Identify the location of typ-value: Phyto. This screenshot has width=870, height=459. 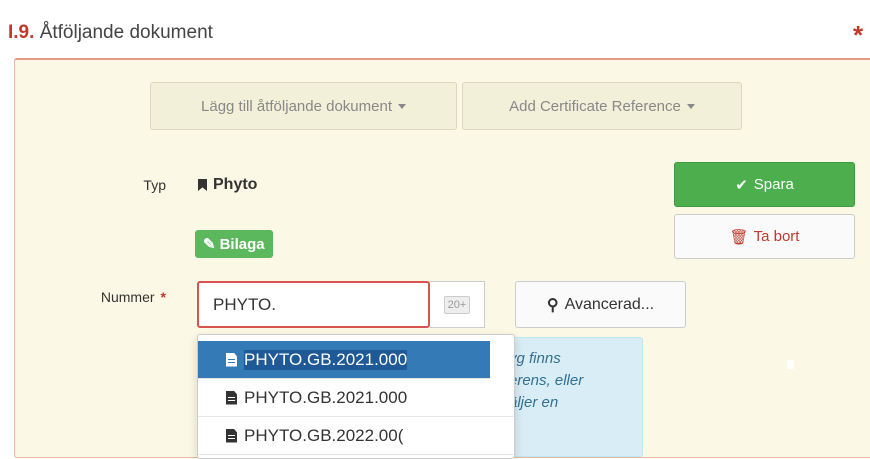
(227, 185).